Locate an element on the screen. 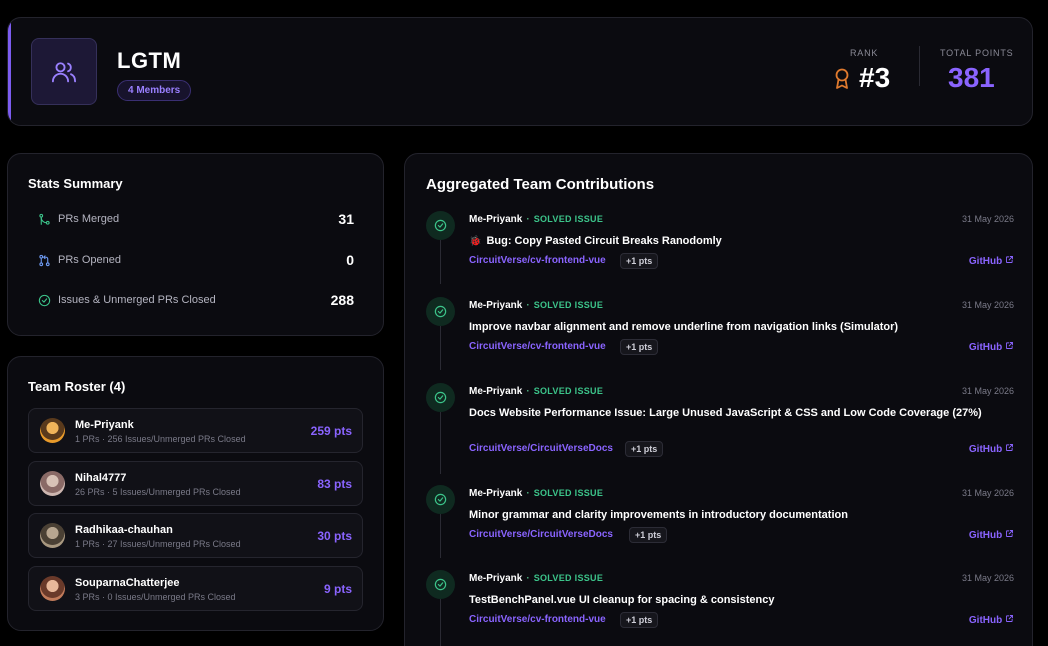 The height and width of the screenshot is (646, 1048). award-ribbon-icon is located at coordinates (842, 81).